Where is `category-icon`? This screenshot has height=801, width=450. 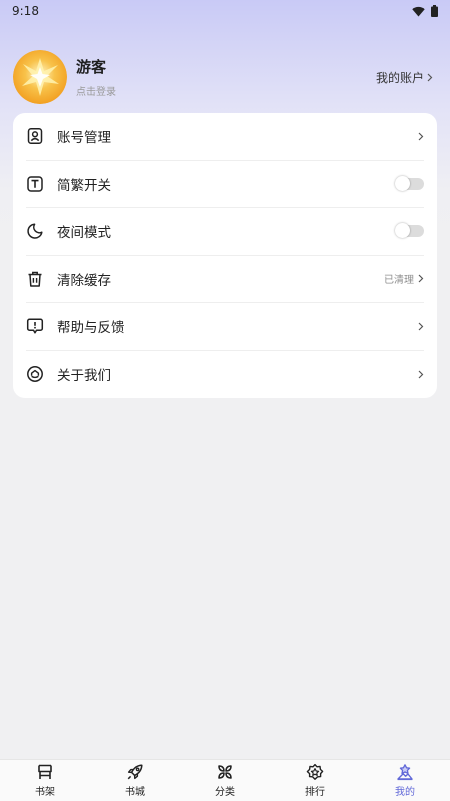 category-icon is located at coordinates (225, 772).